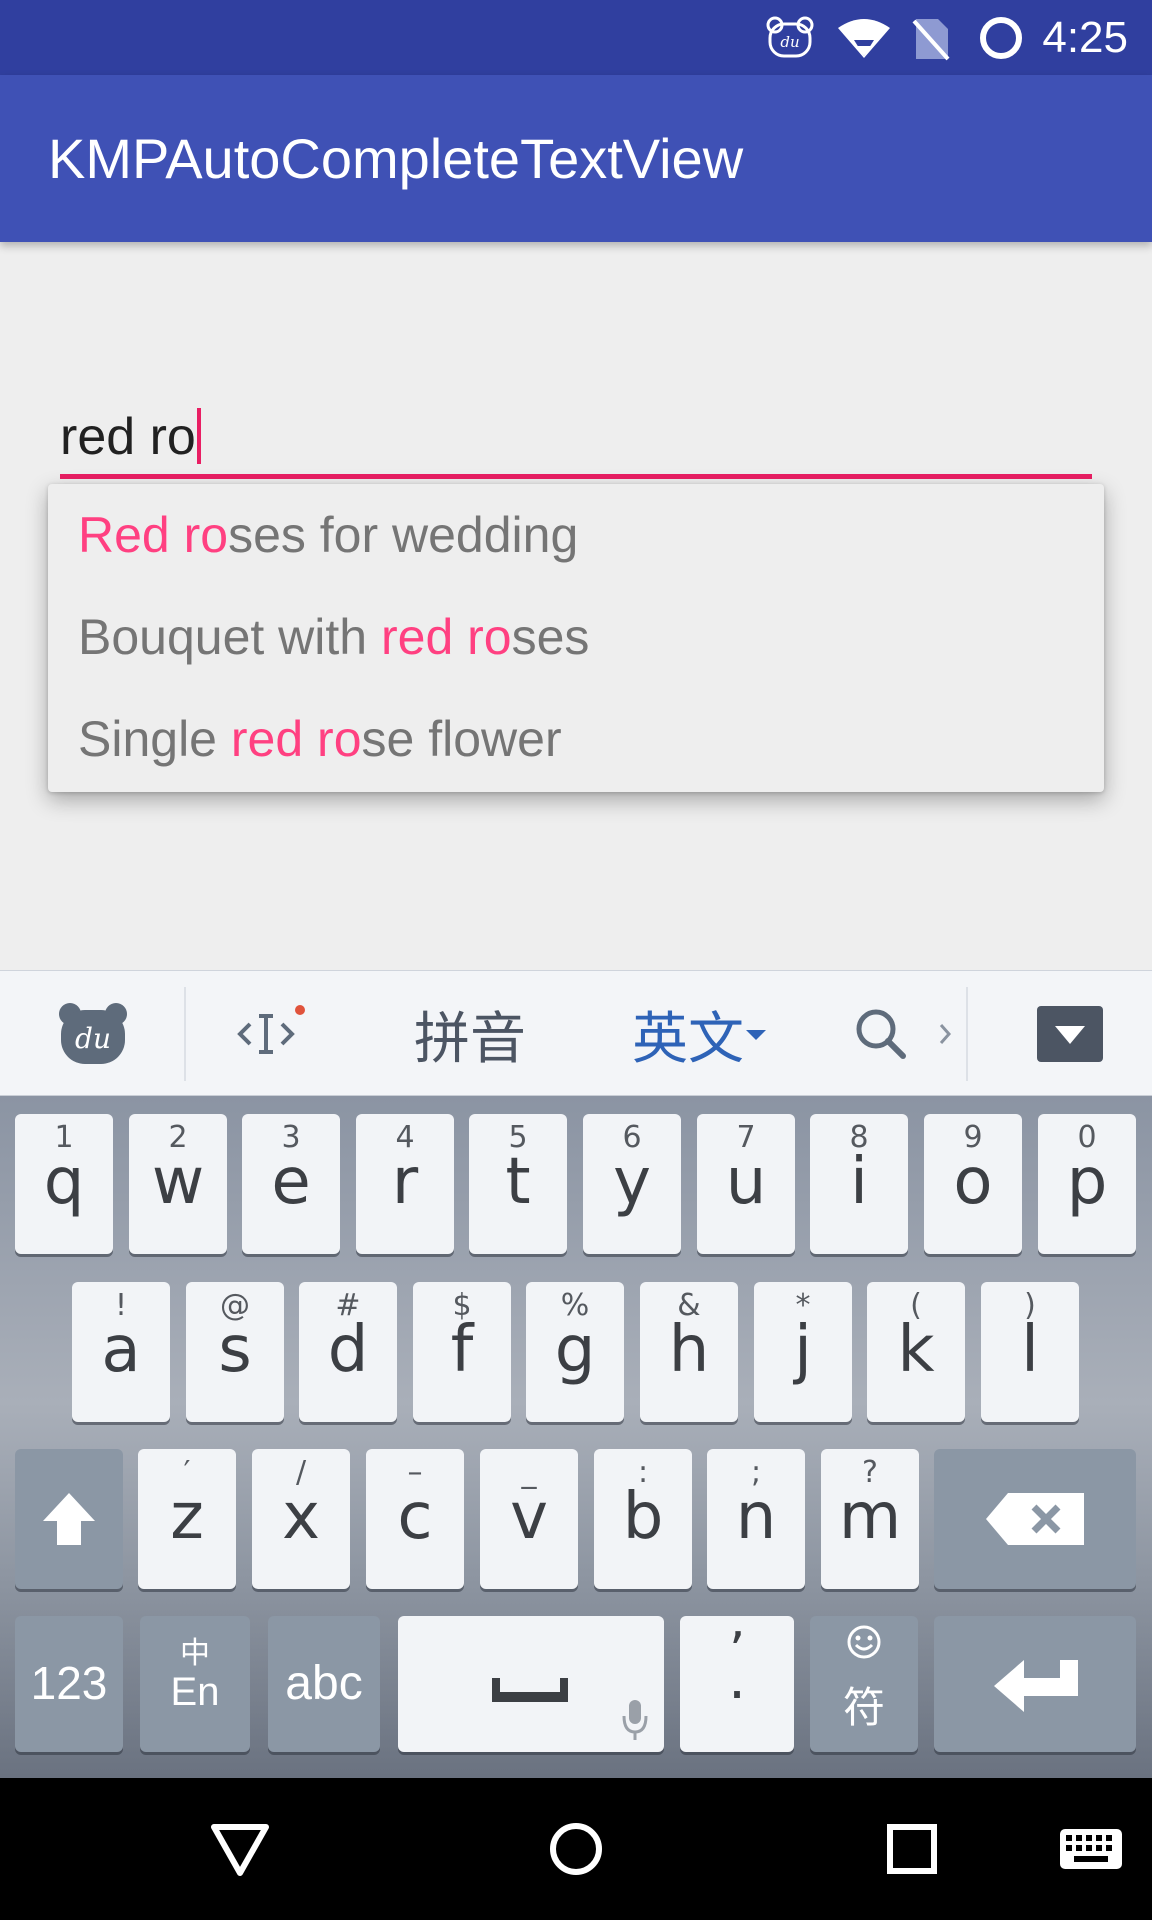 This screenshot has width=1152, height=1920. I want to click on enter-key, so click(1035, 1684).